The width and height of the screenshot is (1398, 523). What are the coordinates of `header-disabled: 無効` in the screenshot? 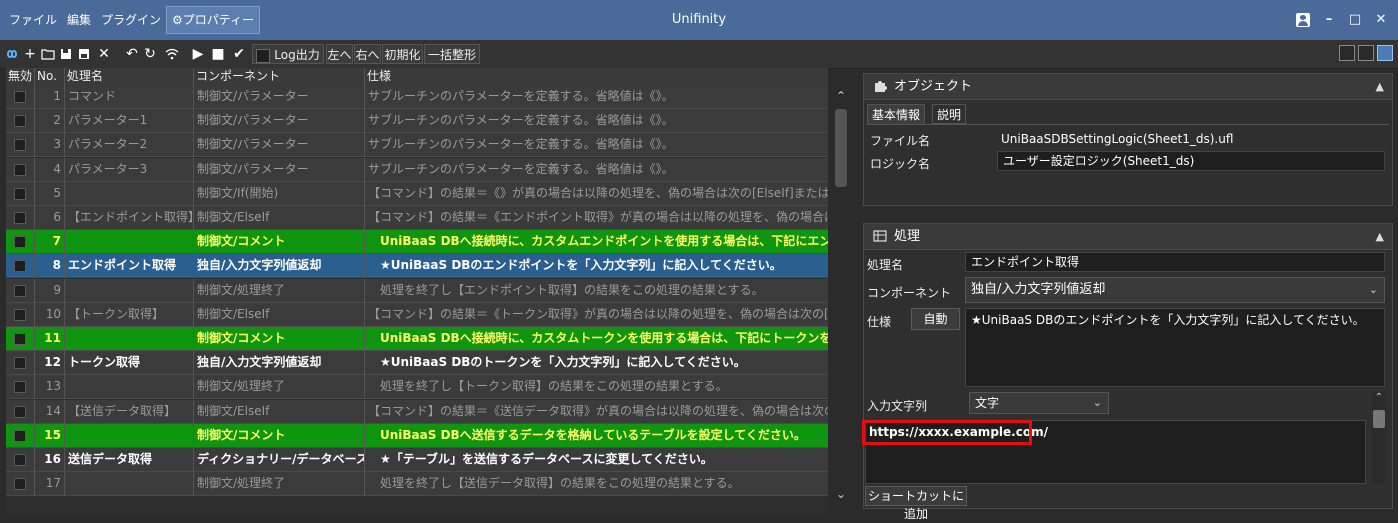 It's located at (20, 76).